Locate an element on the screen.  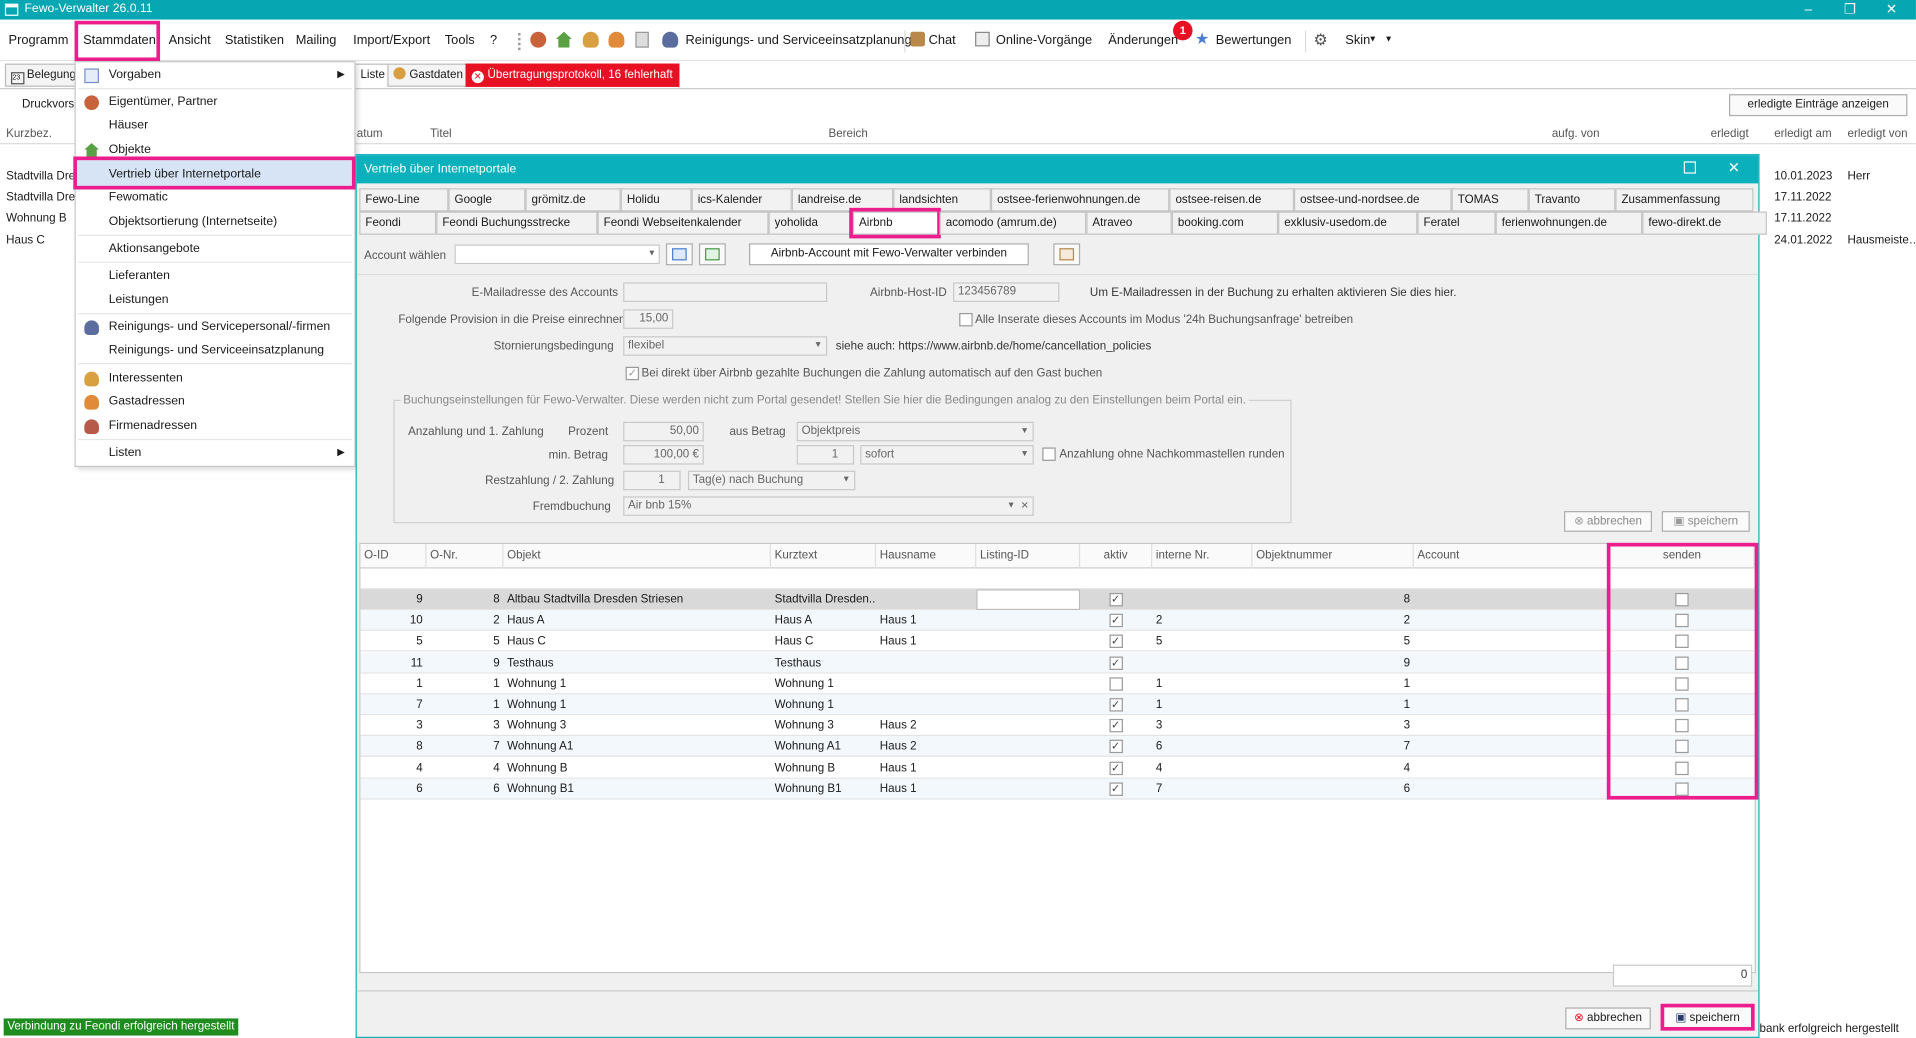
table-row: 11 9 Testhaus Testhaus ✓ 9 is located at coordinates (1057, 663).